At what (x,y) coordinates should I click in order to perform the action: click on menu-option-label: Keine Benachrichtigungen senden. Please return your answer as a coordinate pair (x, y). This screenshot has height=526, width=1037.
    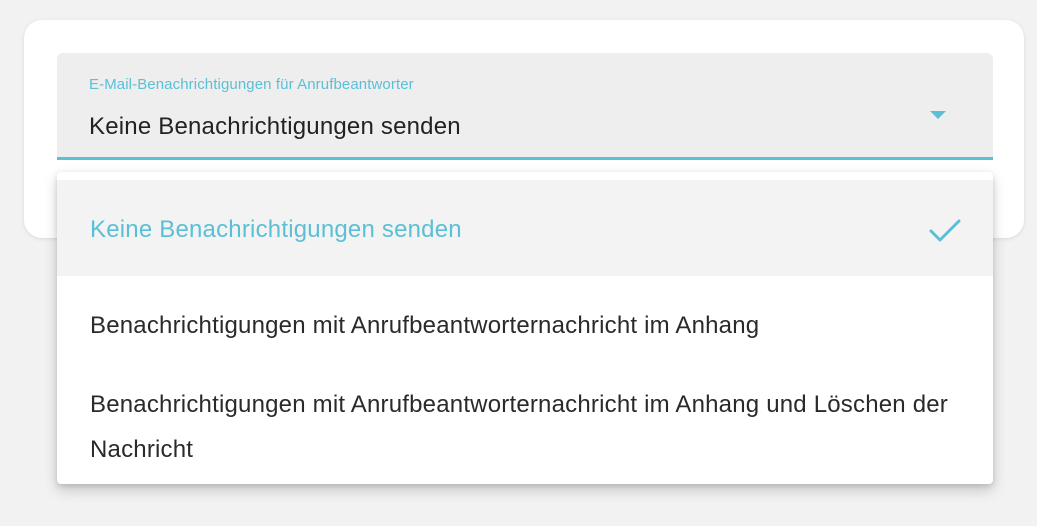
    Looking at the image, I should click on (276, 229).